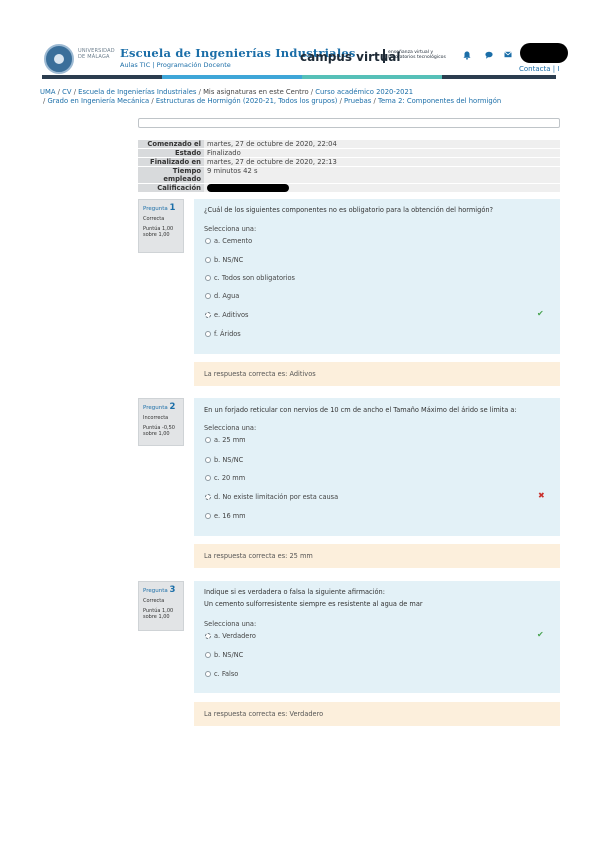 The height and width of the screenshot is (848, 599). I want to click on campus-logo-divider, so click(384, 56).